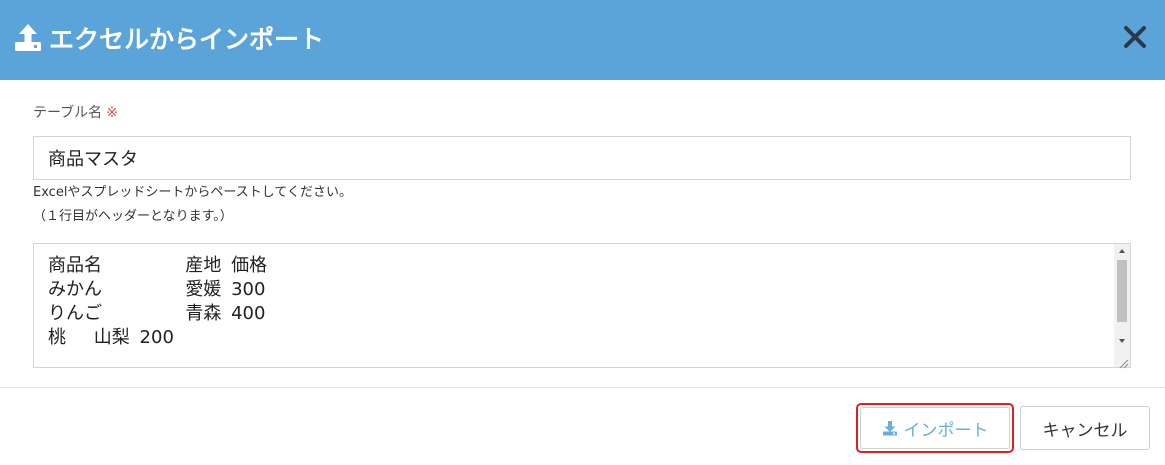 This screenshot has width=1165, height=465. I want to click on resize-grip-icon, so click(1123, 361).